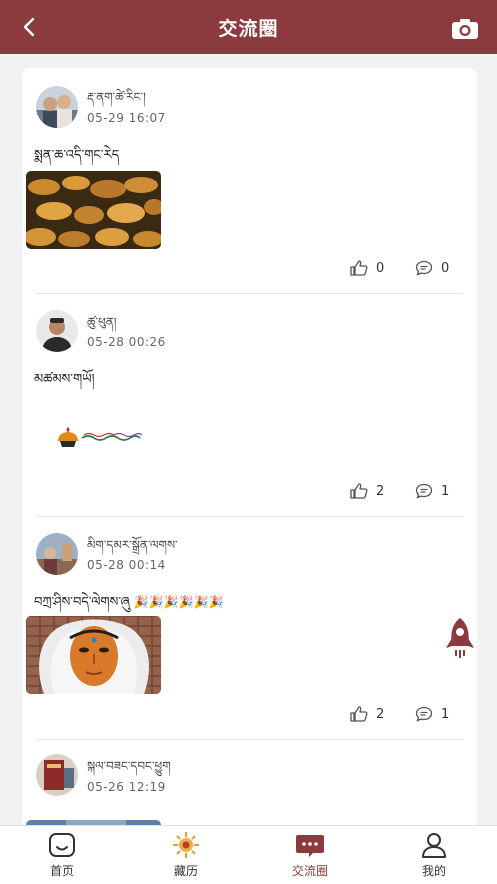 This screenshot has height=884, width=497. I want to click on post-card: སྐལ་བཟང་དབང་ཕྱུག 05-26 12:19, so click(249, 784).